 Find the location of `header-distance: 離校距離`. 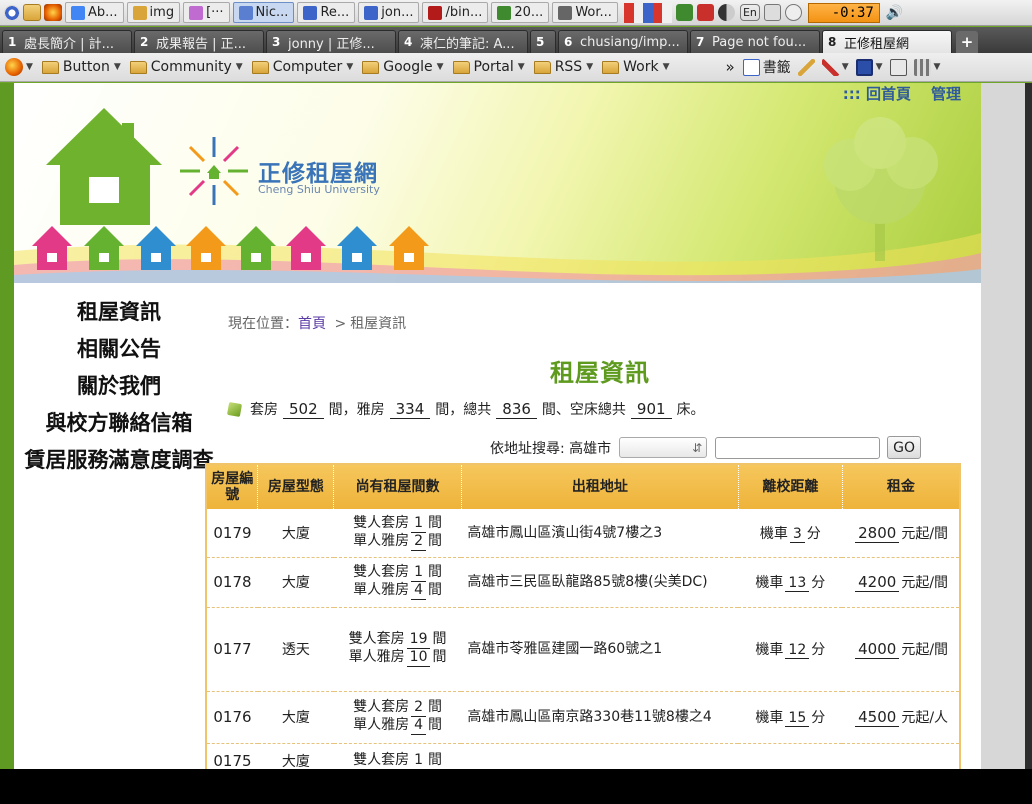

header-distance: 離校距離 is located at coordinates (790, 486).